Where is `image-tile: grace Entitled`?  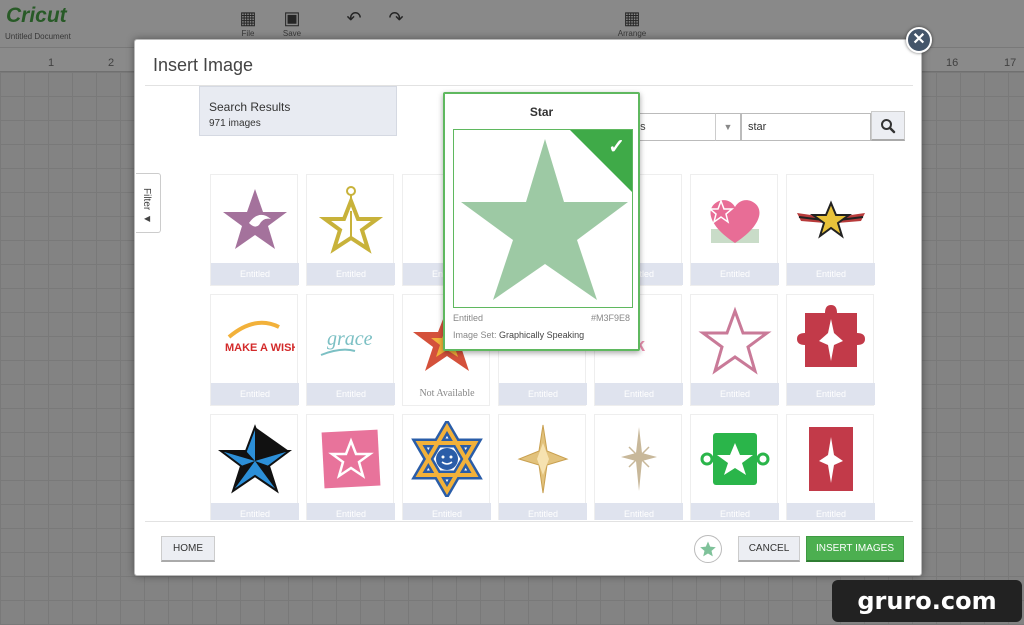
image-tile: grace Entitled is located at coordinates (350, 350).